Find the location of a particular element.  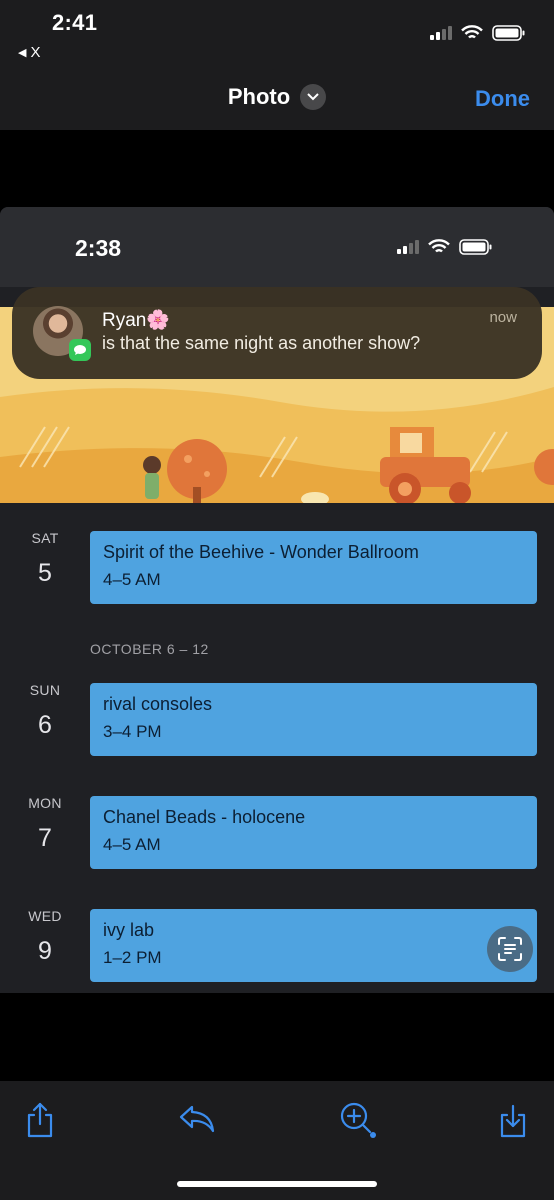

done-button: Done is located at coordinates (502, 99).